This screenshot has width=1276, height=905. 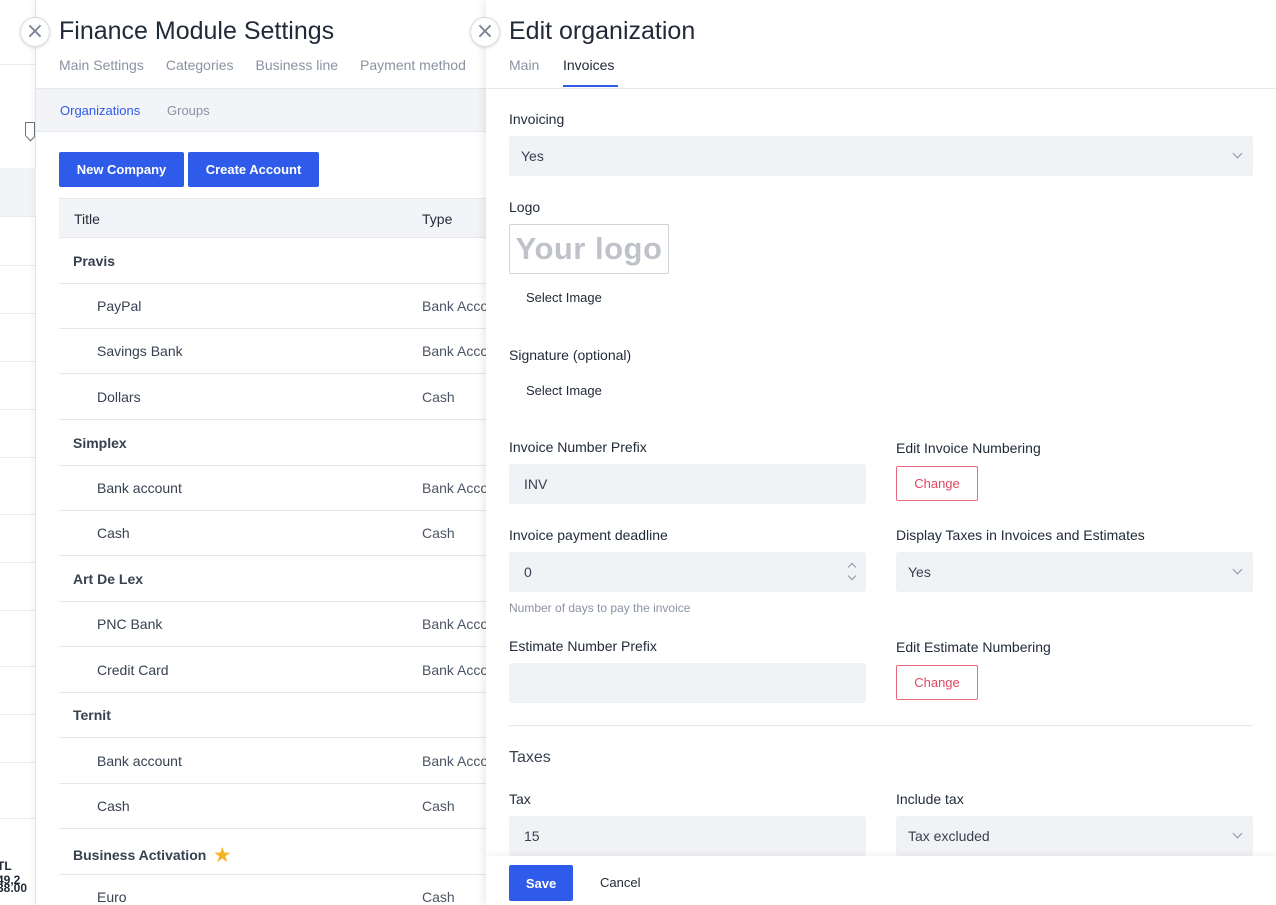 I want to click on row-title: Simplex, so click(x=100, y=443).